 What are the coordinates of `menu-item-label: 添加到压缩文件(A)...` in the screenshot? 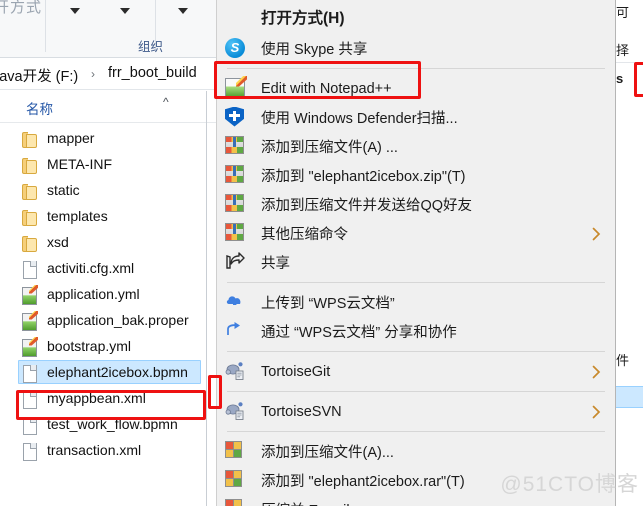 It's located at (327, 453).